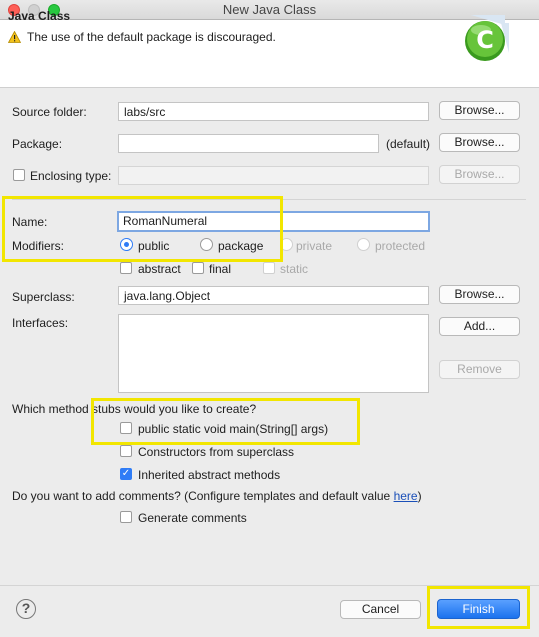 The width and height of the screenshot is (539, 637). I want to click on window-title: New Java Class, so click(269, 9).